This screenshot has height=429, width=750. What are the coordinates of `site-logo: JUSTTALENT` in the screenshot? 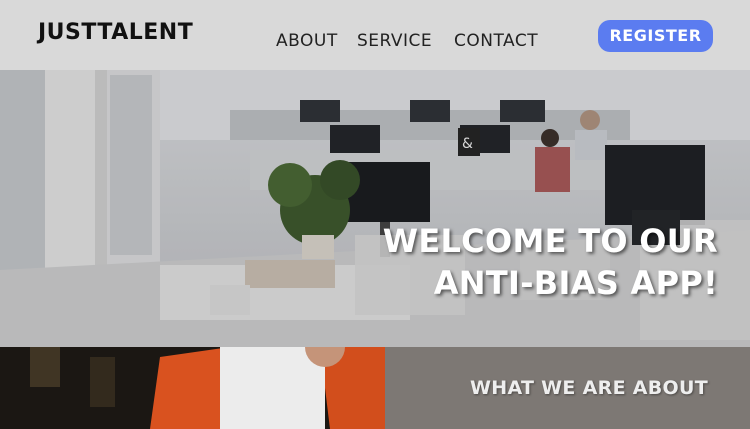 It's located at (115, 32).